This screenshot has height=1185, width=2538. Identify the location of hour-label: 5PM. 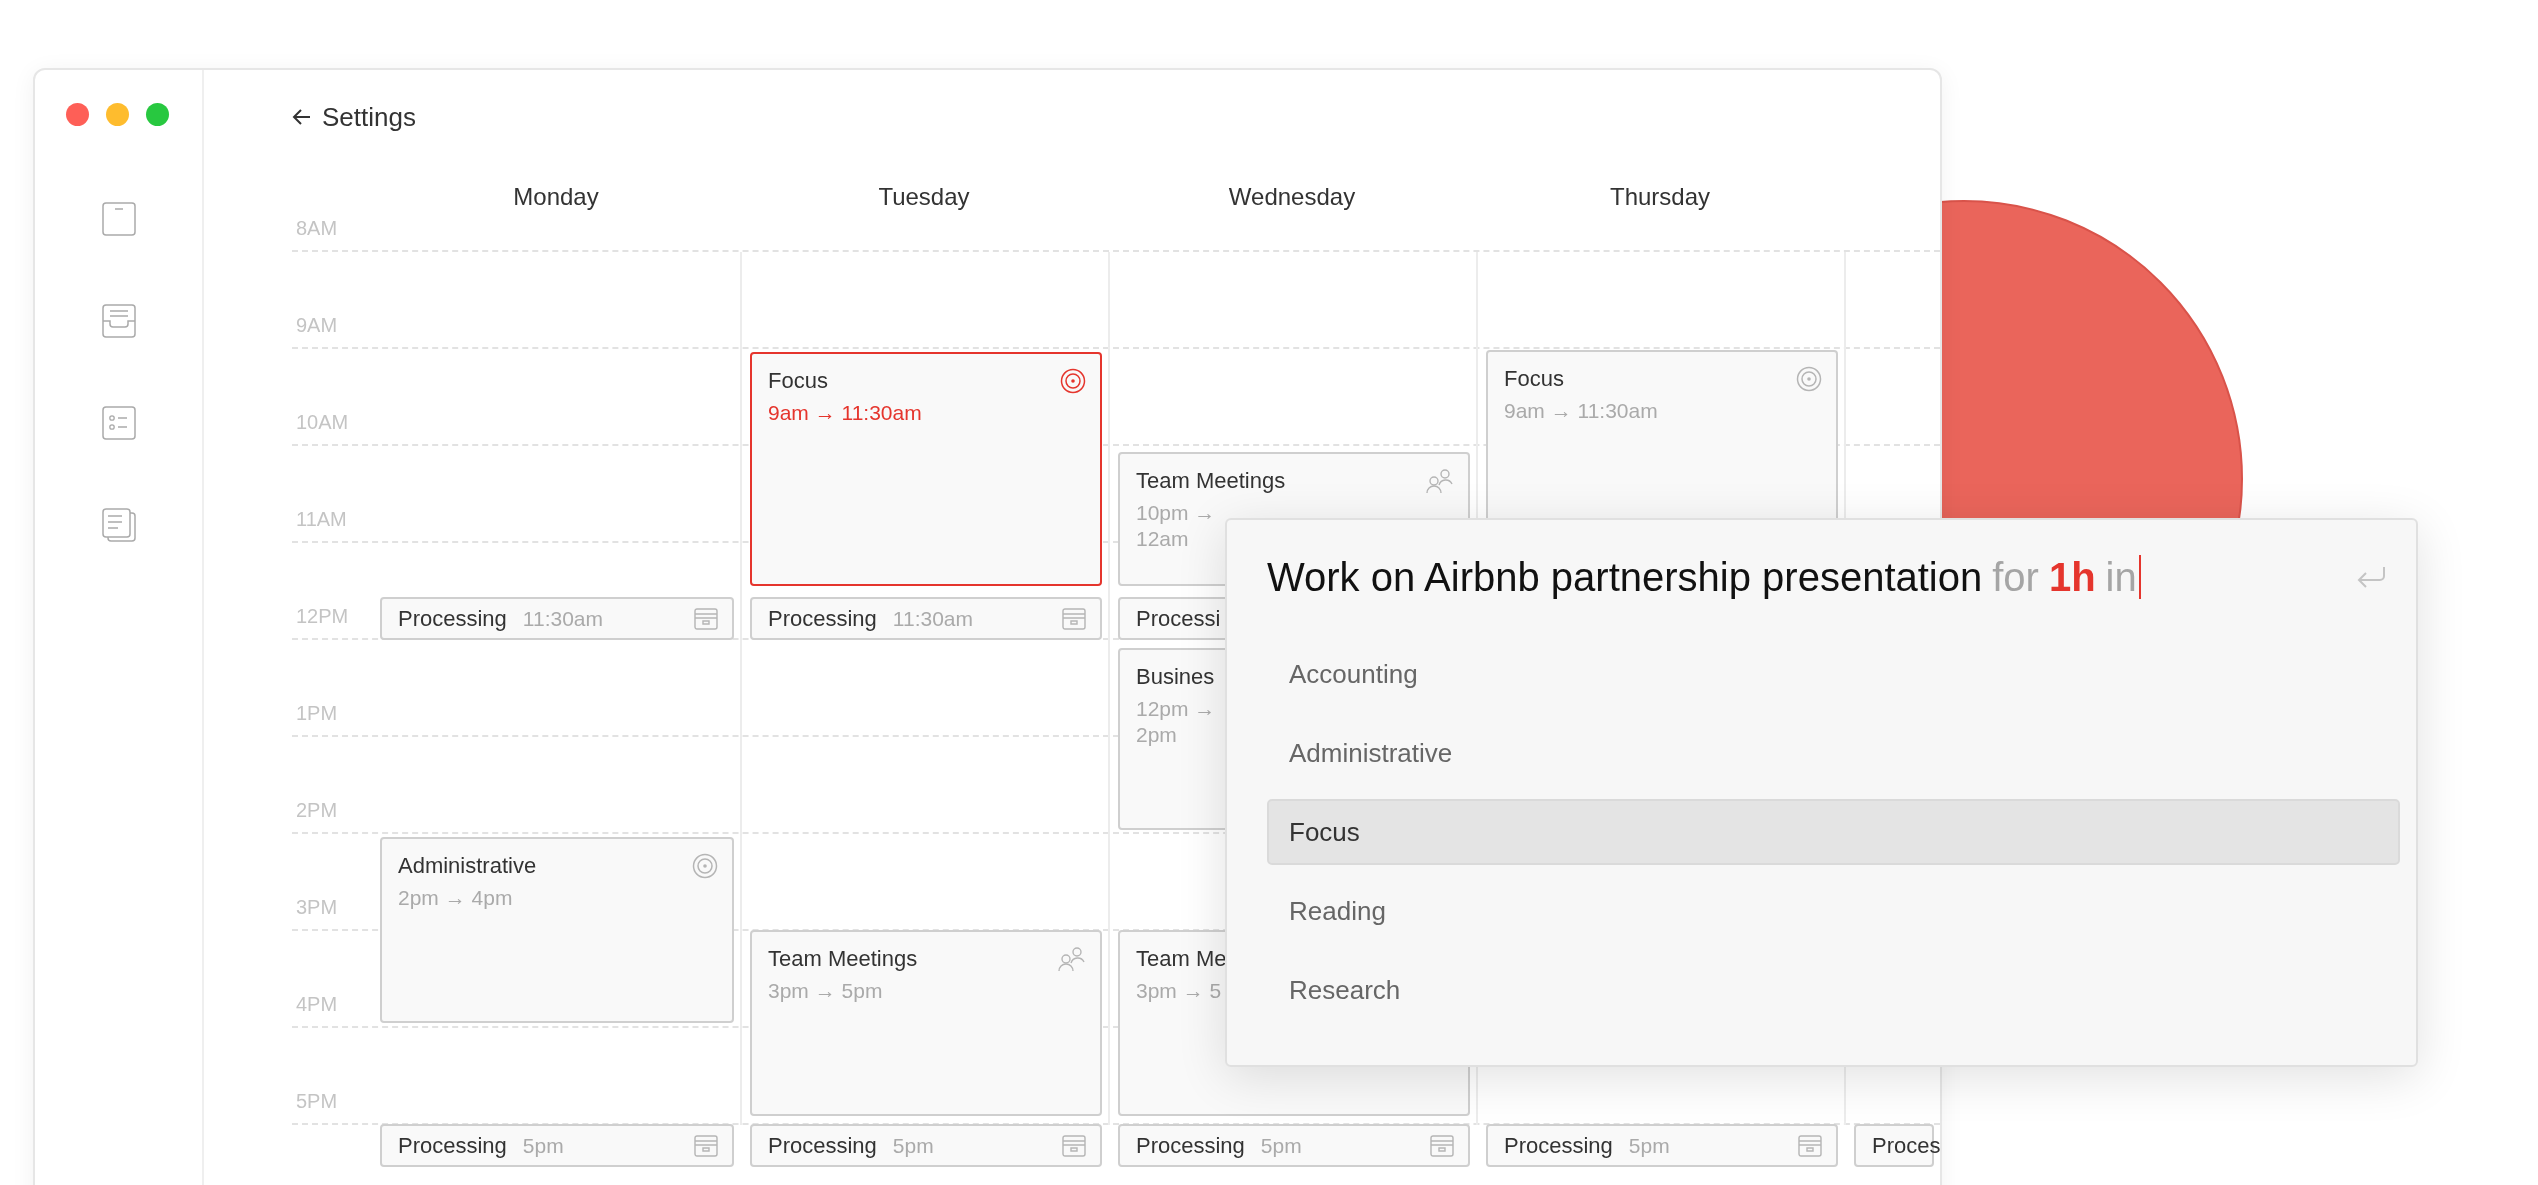
(316, 1102).